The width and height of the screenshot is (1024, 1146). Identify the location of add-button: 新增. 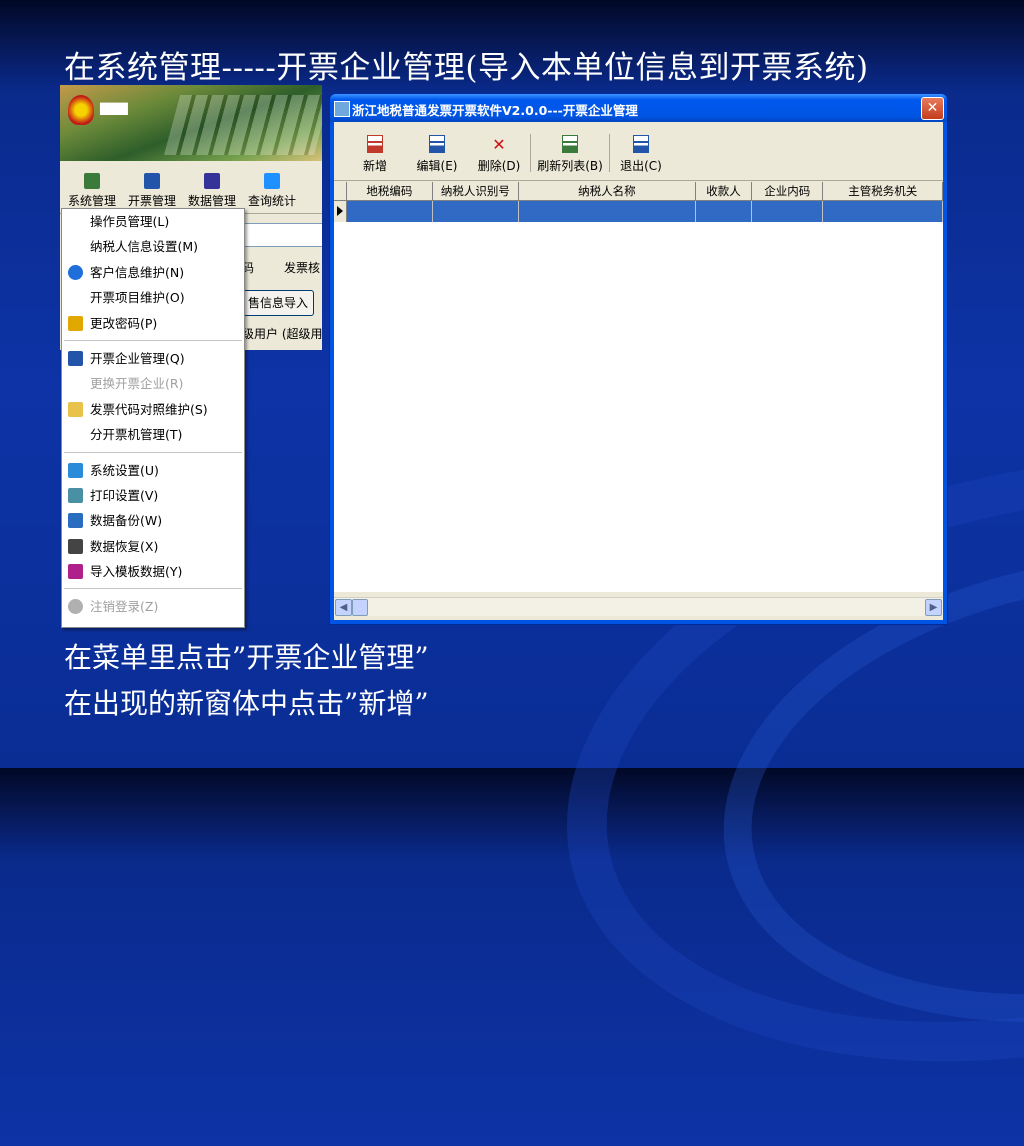
(375, 157).